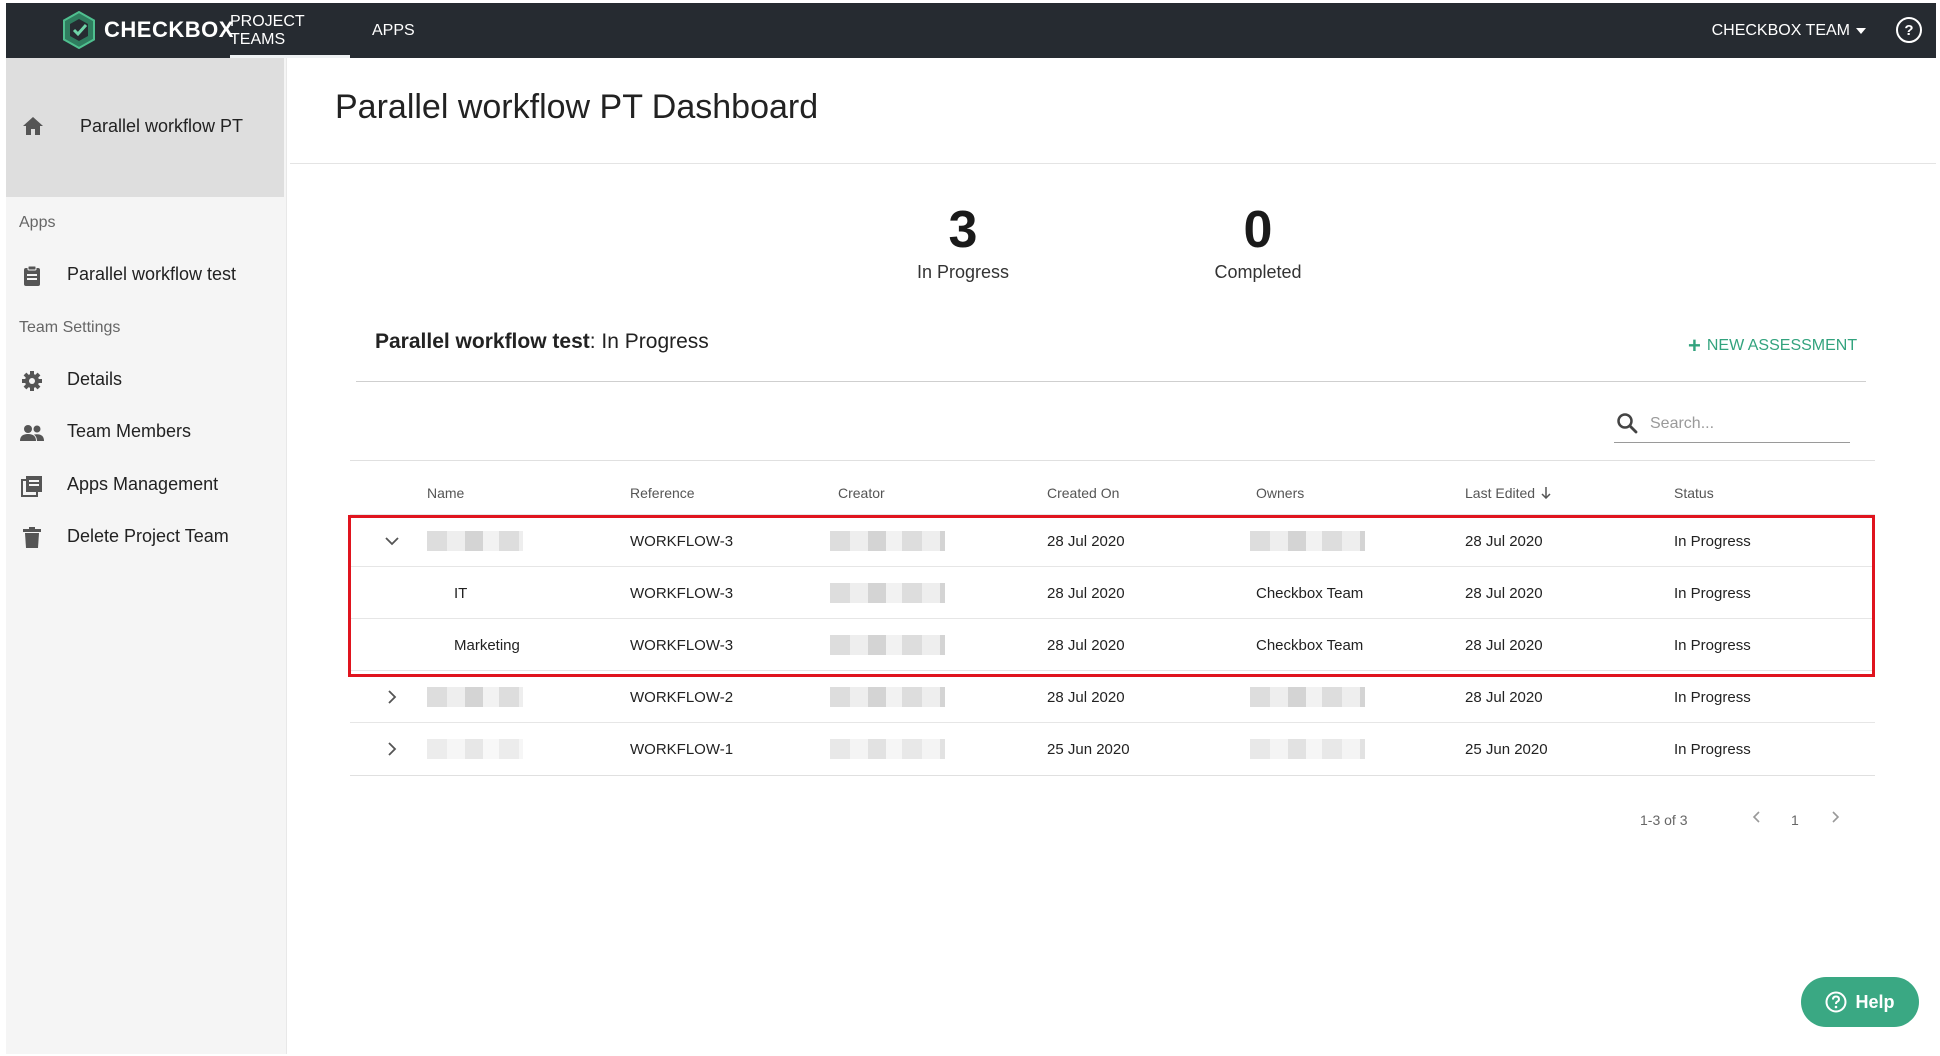  I want to click on tab-apps: APPS, so click(393, 30).